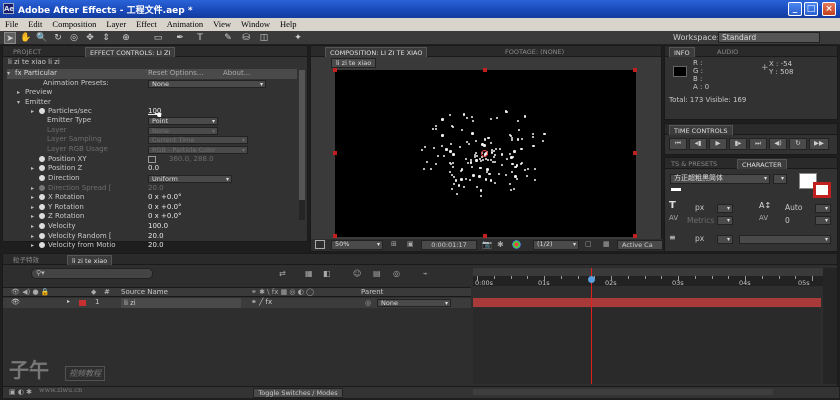 The width and height of the screenshot is (840, 400). Describe the element at coordinates (255, 23) in the screenshot. I see `menu-window: Window` at that location.